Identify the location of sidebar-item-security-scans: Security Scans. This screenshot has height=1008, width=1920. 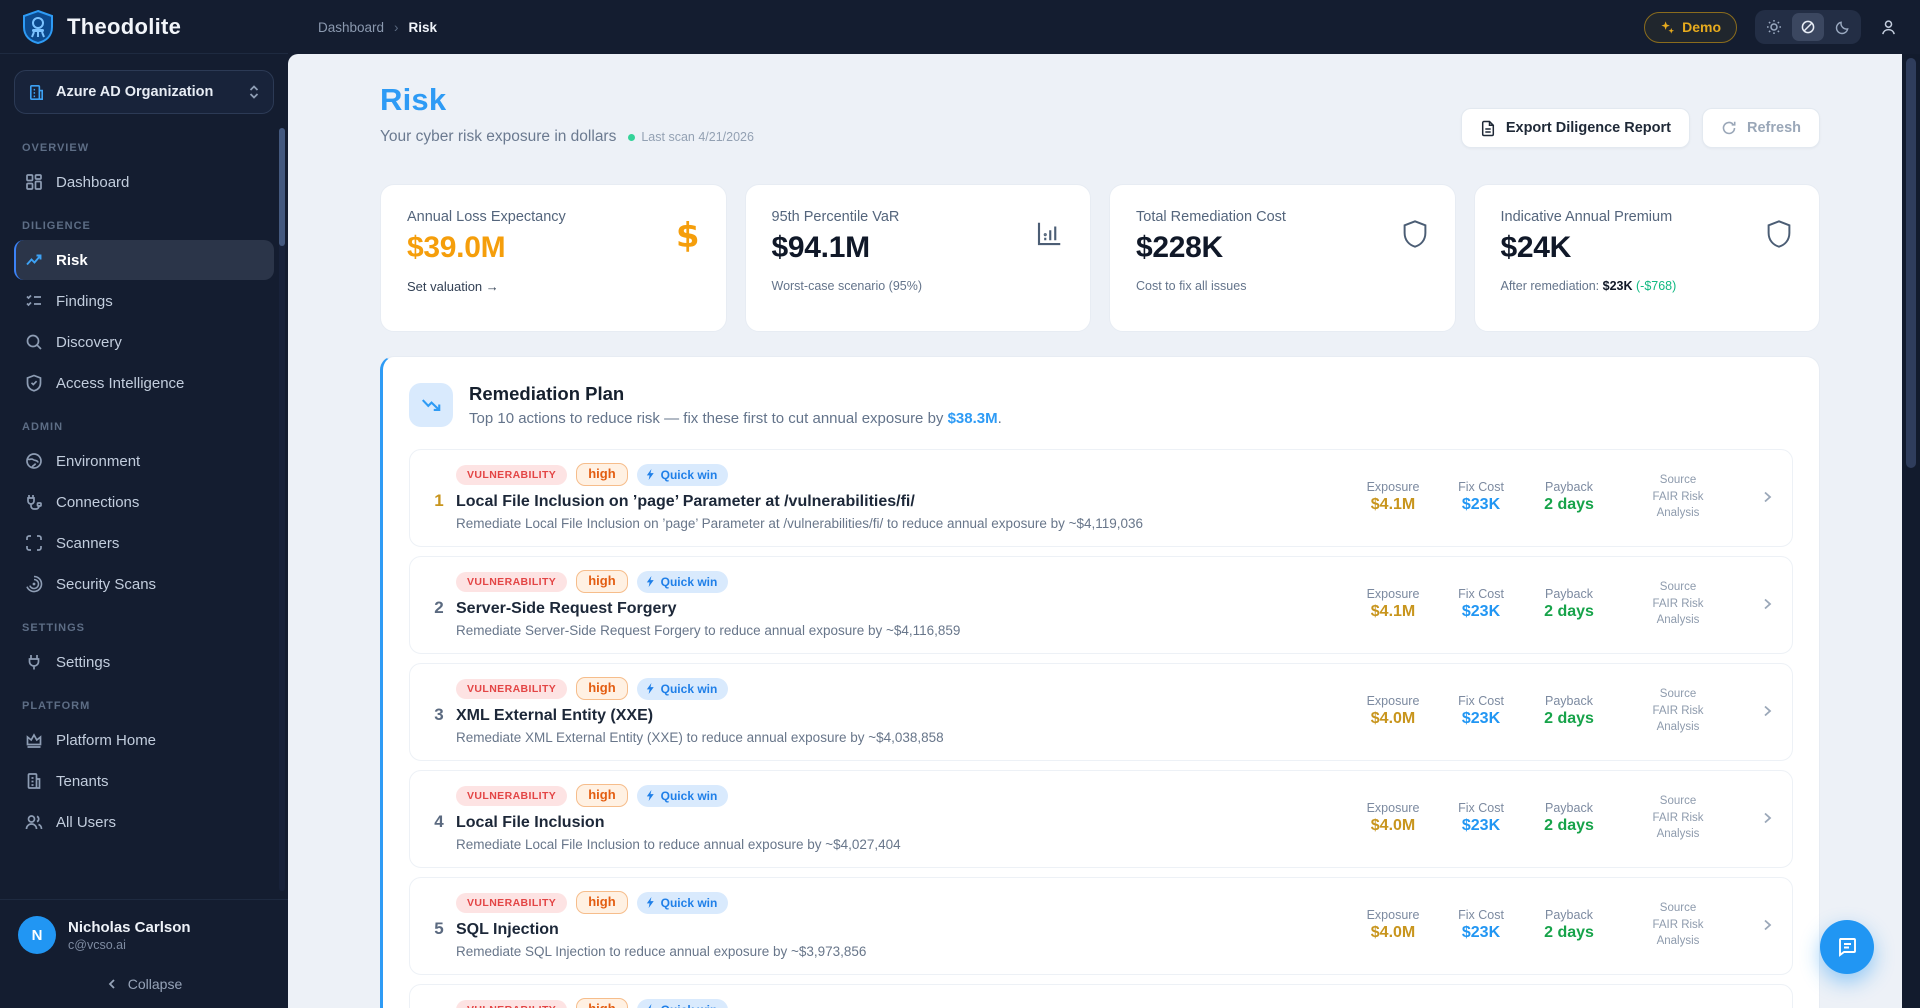
(144, 584).